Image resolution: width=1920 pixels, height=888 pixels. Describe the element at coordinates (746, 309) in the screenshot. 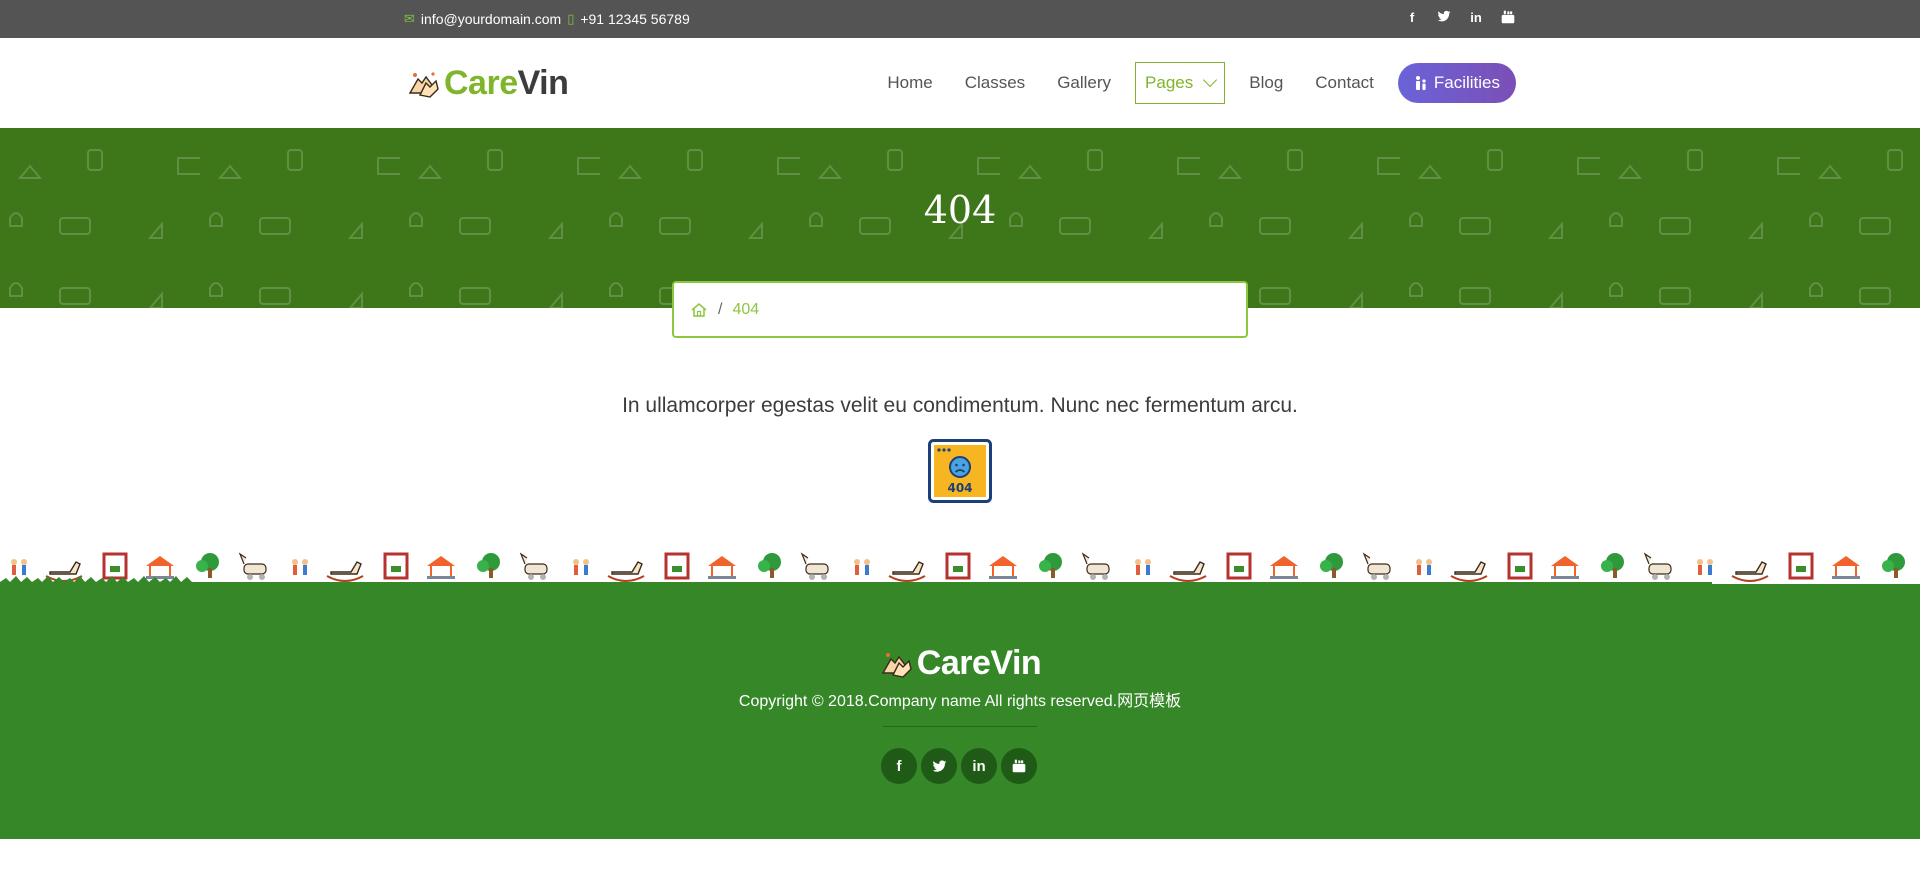

I see `breadcrumb-current: 404` at that location.